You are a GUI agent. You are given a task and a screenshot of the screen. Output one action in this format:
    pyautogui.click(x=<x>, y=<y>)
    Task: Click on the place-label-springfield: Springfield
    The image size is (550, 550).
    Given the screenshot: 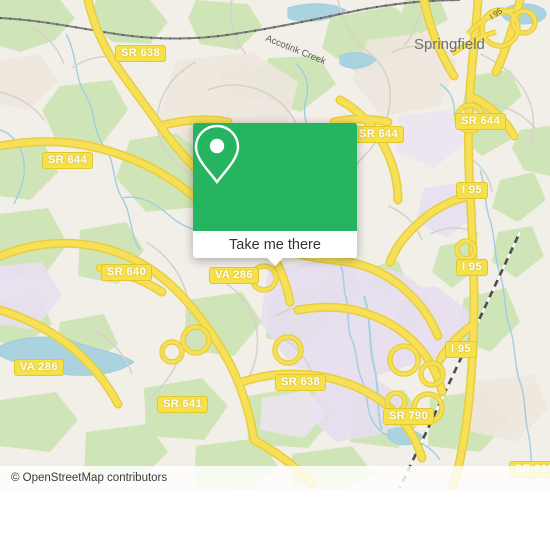 What is the action you would take?
    pyautogui.click(x=449, y=44)
    